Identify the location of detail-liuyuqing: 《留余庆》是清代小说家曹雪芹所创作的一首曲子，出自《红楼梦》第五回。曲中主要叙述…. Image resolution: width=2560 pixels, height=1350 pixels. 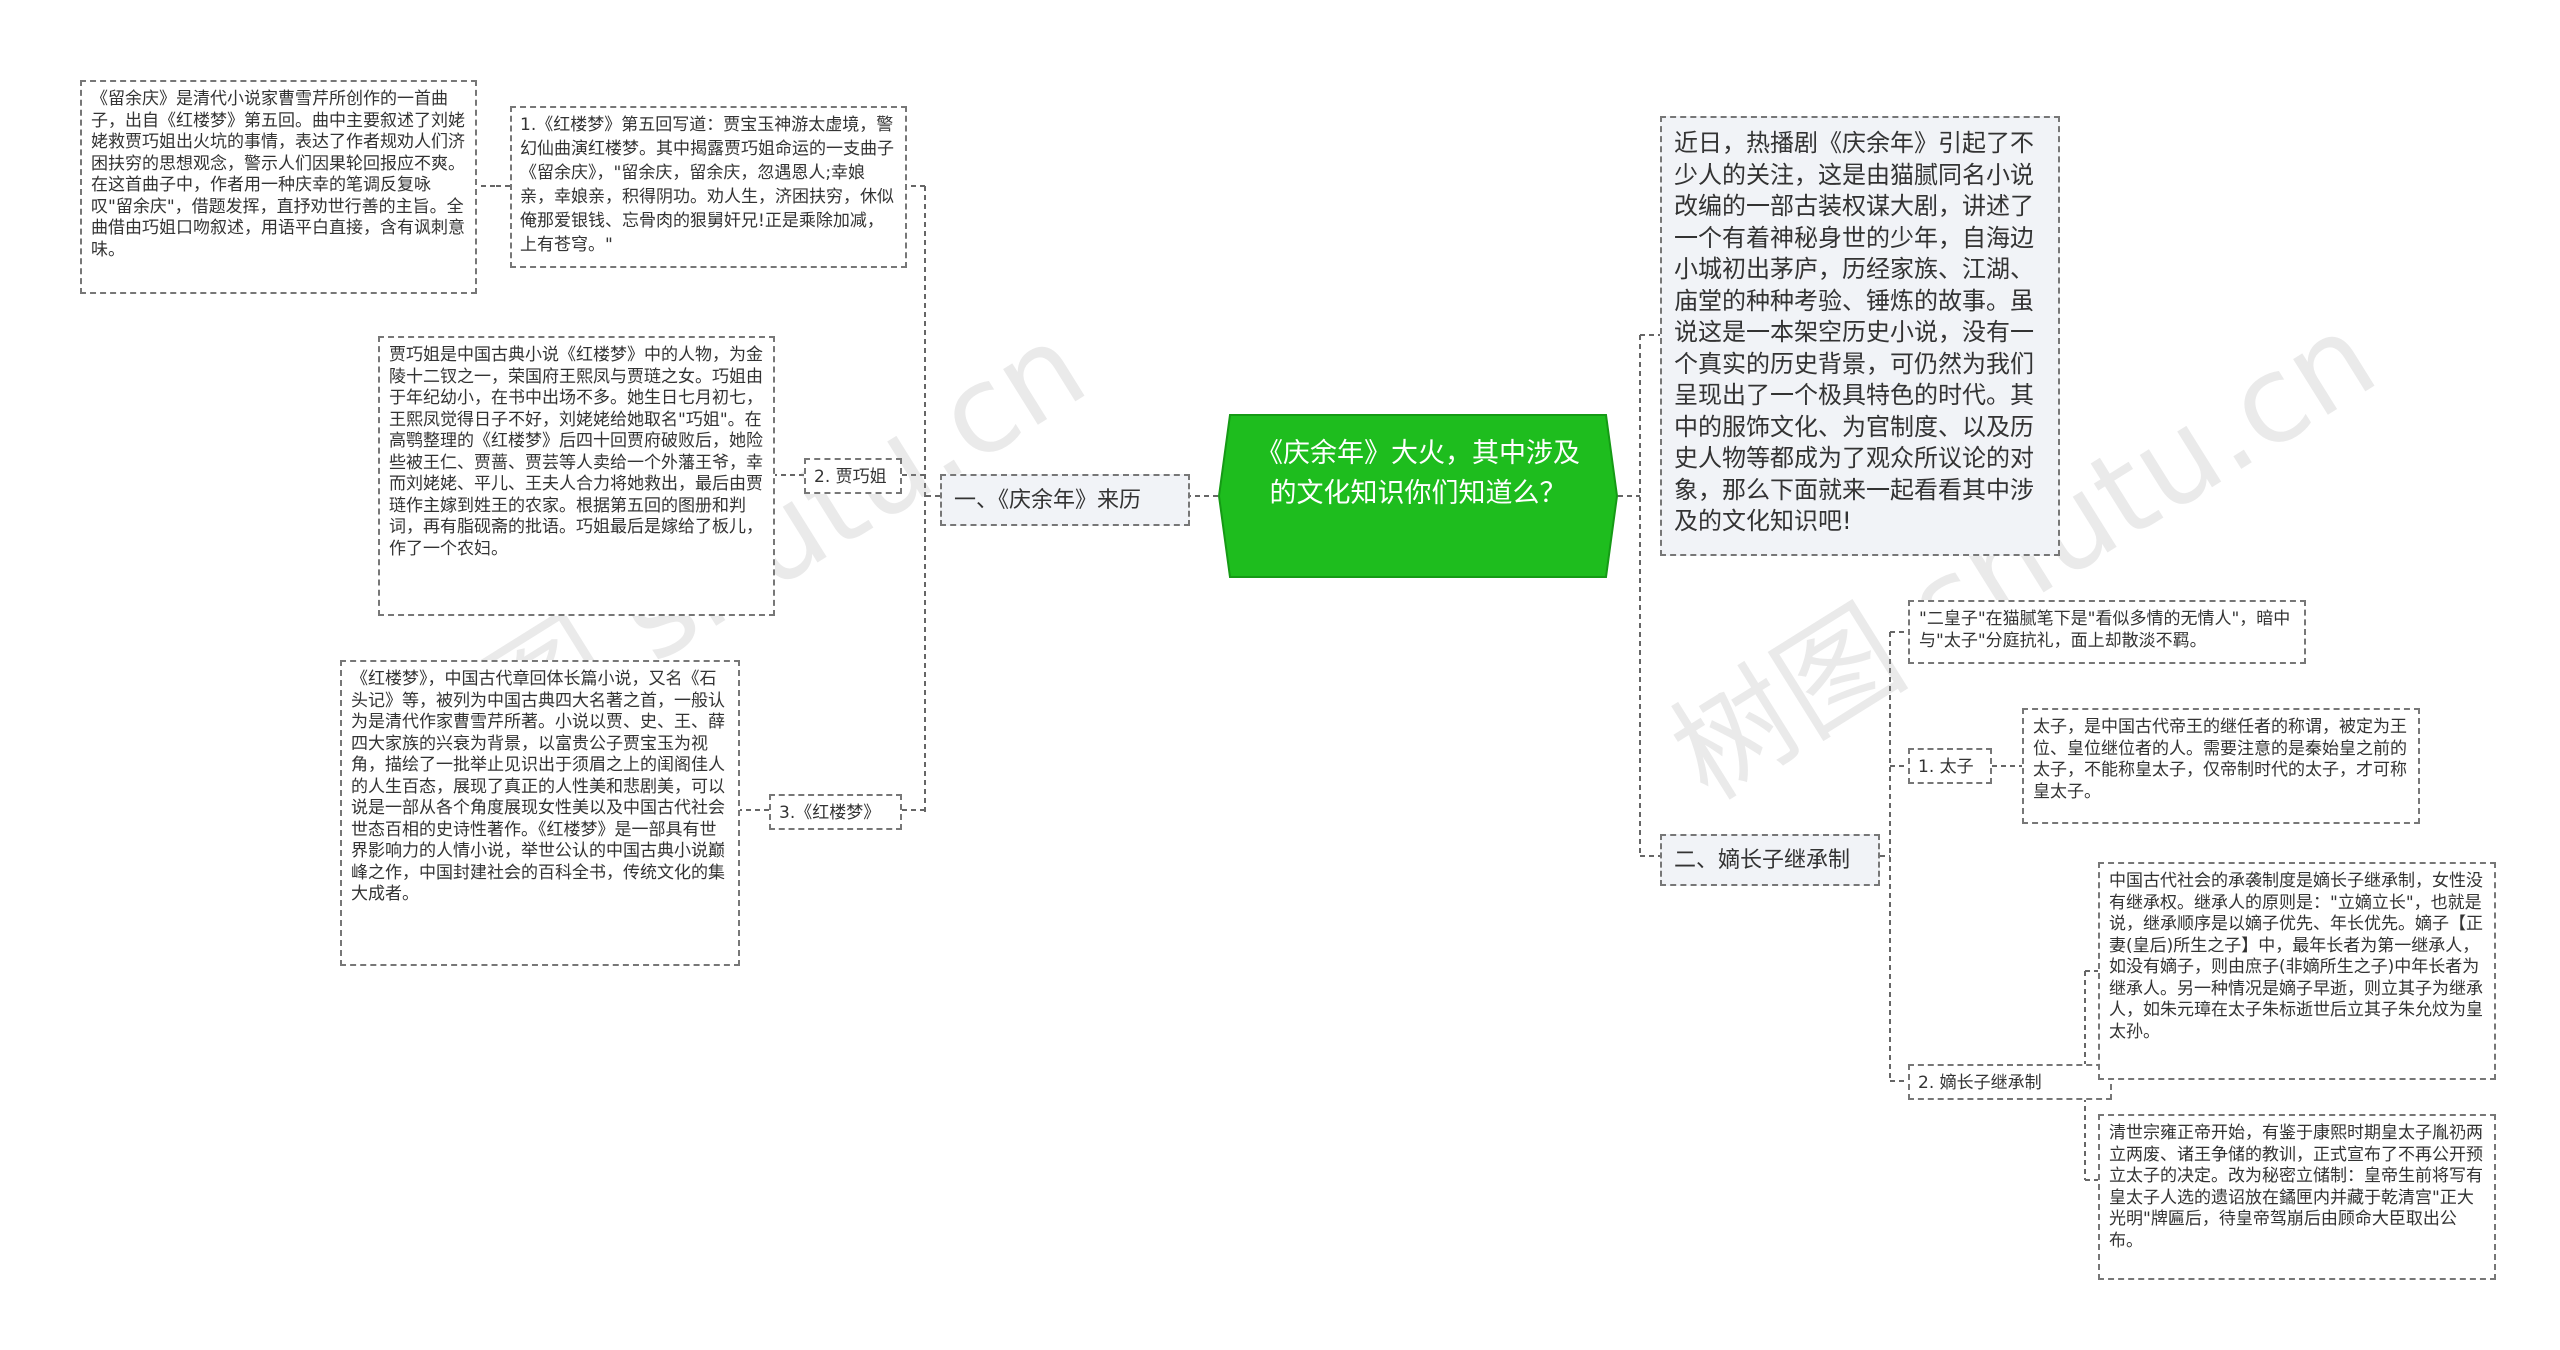
(278, 187).